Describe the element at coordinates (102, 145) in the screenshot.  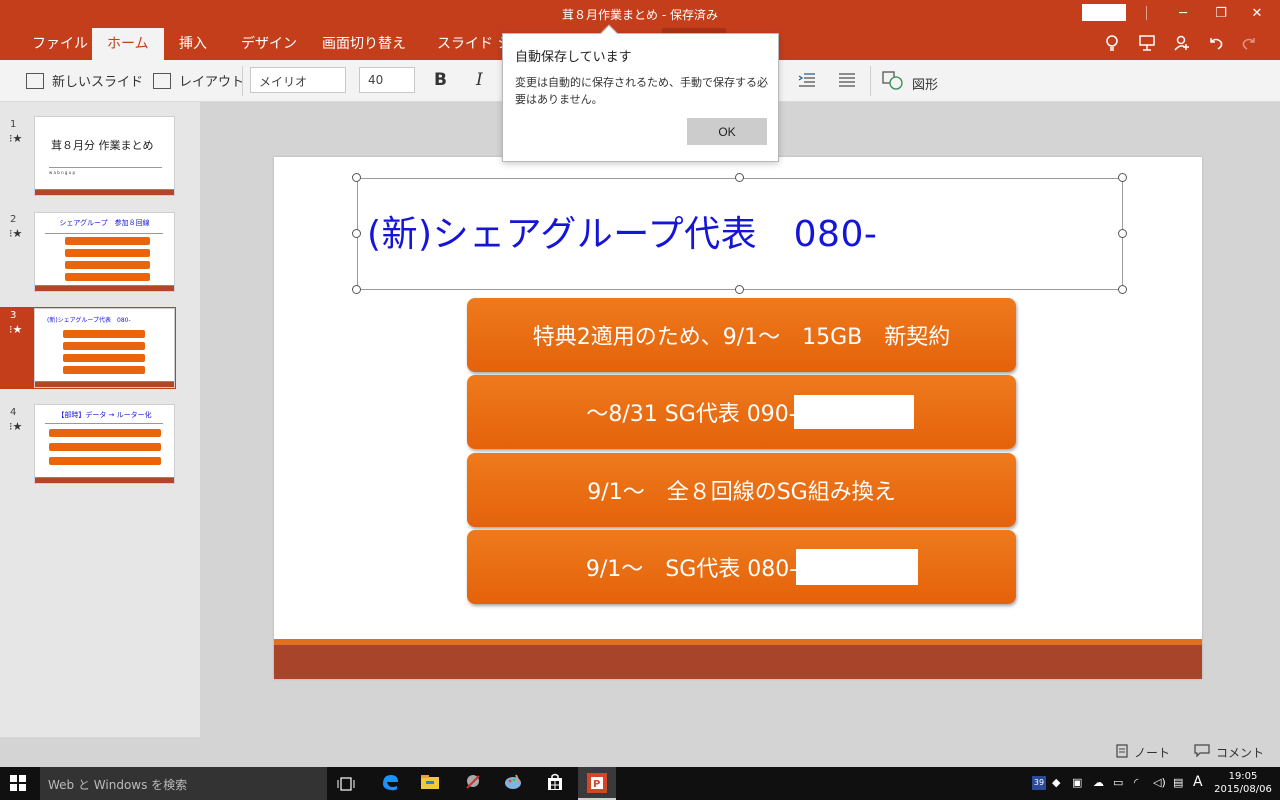
I see `thumb-title: 茸８月分 作業まとめ` at that location.